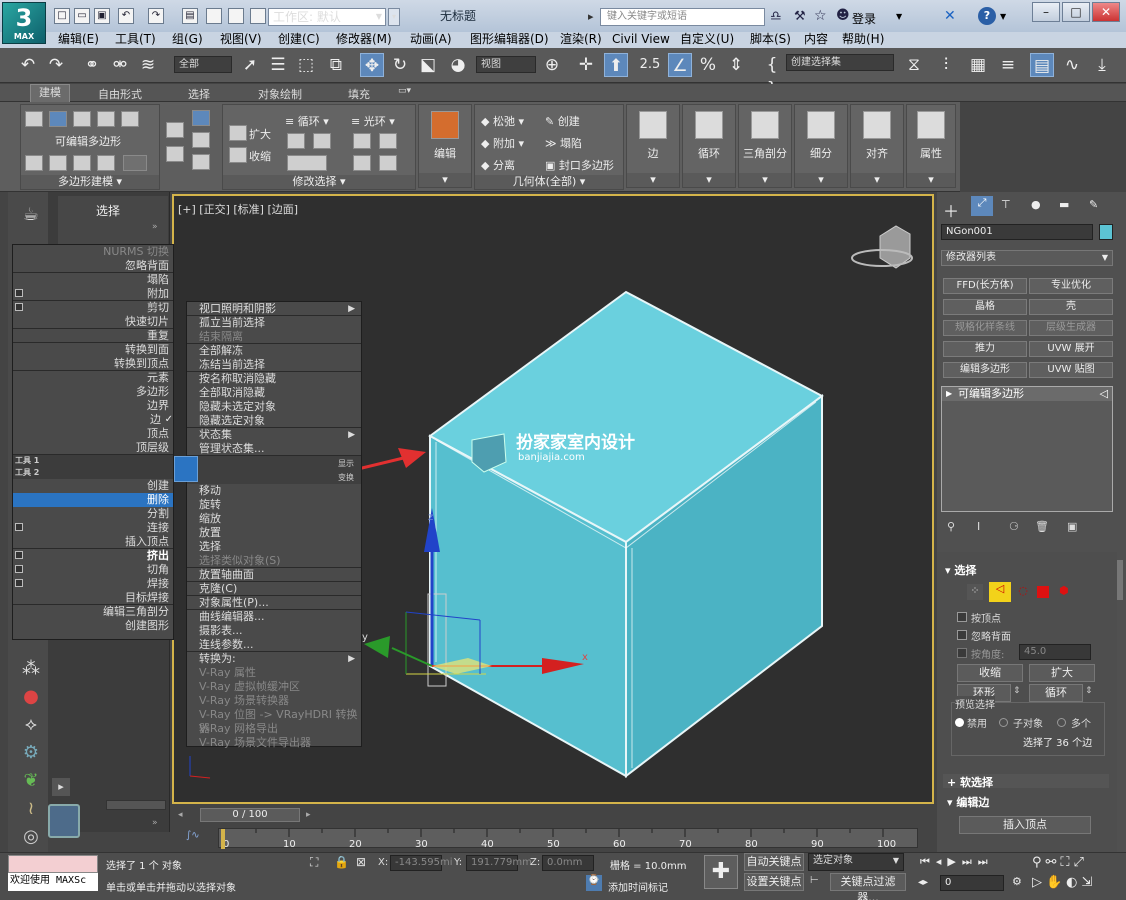  What do you see at coordinates (322, 141) in the screenshot?
I see `loop-shrink-icon` at bounding box center [322, 141].